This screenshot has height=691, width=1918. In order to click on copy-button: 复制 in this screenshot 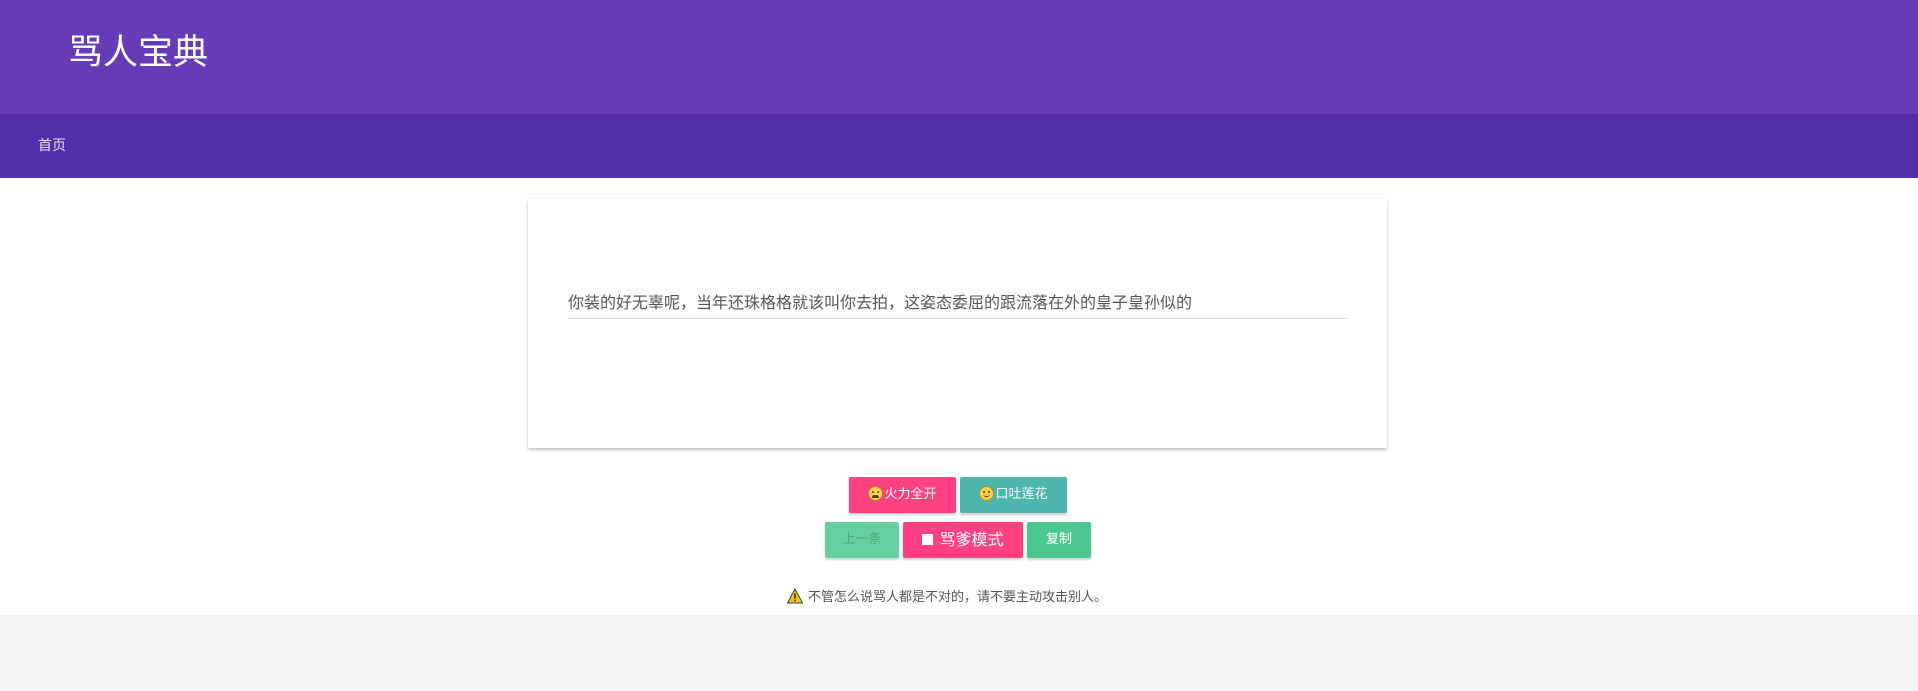, I will do `click(1059, 540)`.